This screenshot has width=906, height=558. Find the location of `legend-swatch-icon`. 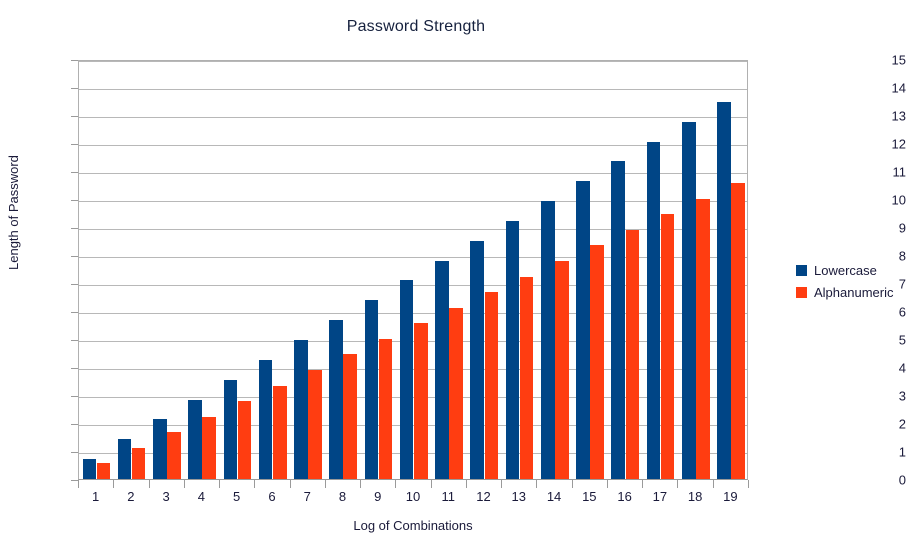

legend-swatch-icon is located at coordinates (801, 292).